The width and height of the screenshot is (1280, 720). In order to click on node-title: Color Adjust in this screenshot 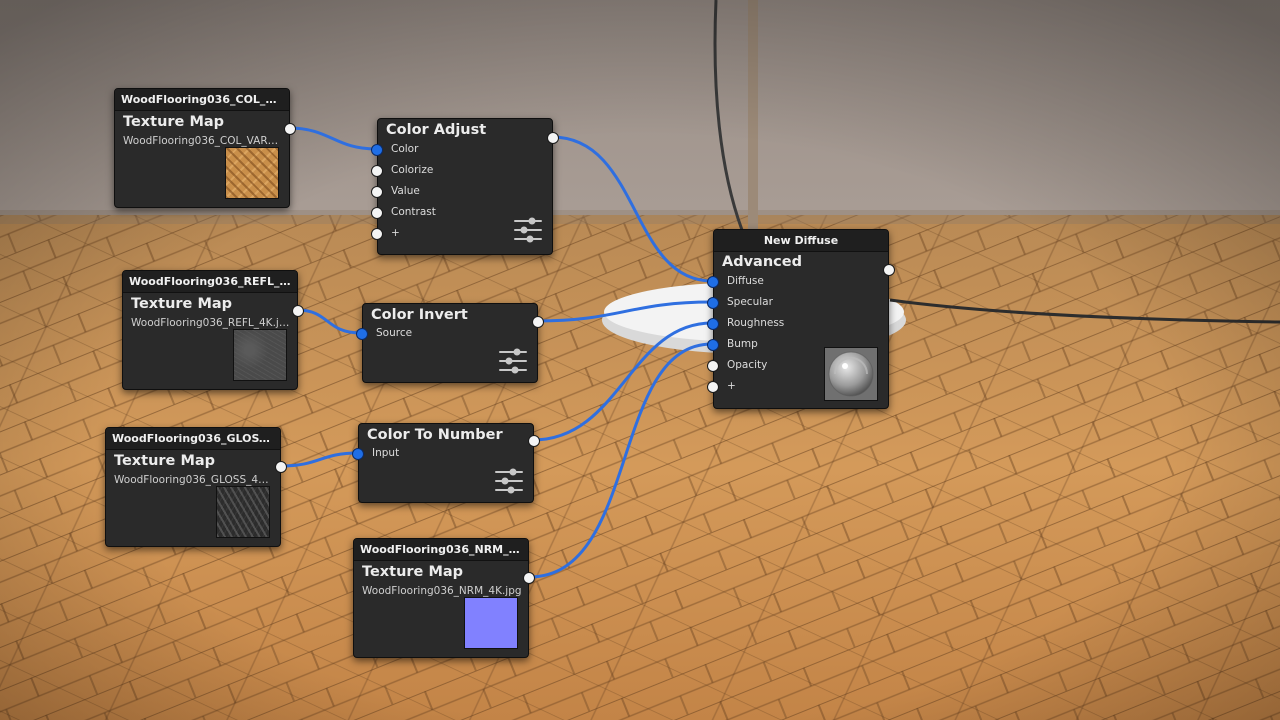, I will do `click(436, 130)`.